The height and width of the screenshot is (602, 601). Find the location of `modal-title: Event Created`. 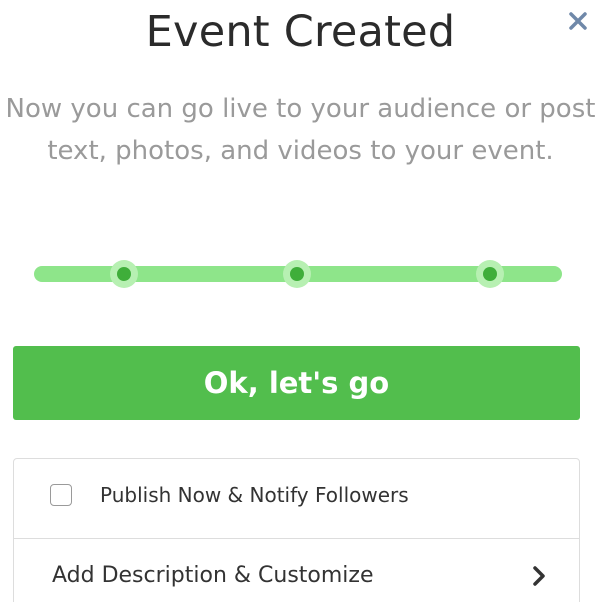

modal-title: Event Created is located at coordinates (300, 32).